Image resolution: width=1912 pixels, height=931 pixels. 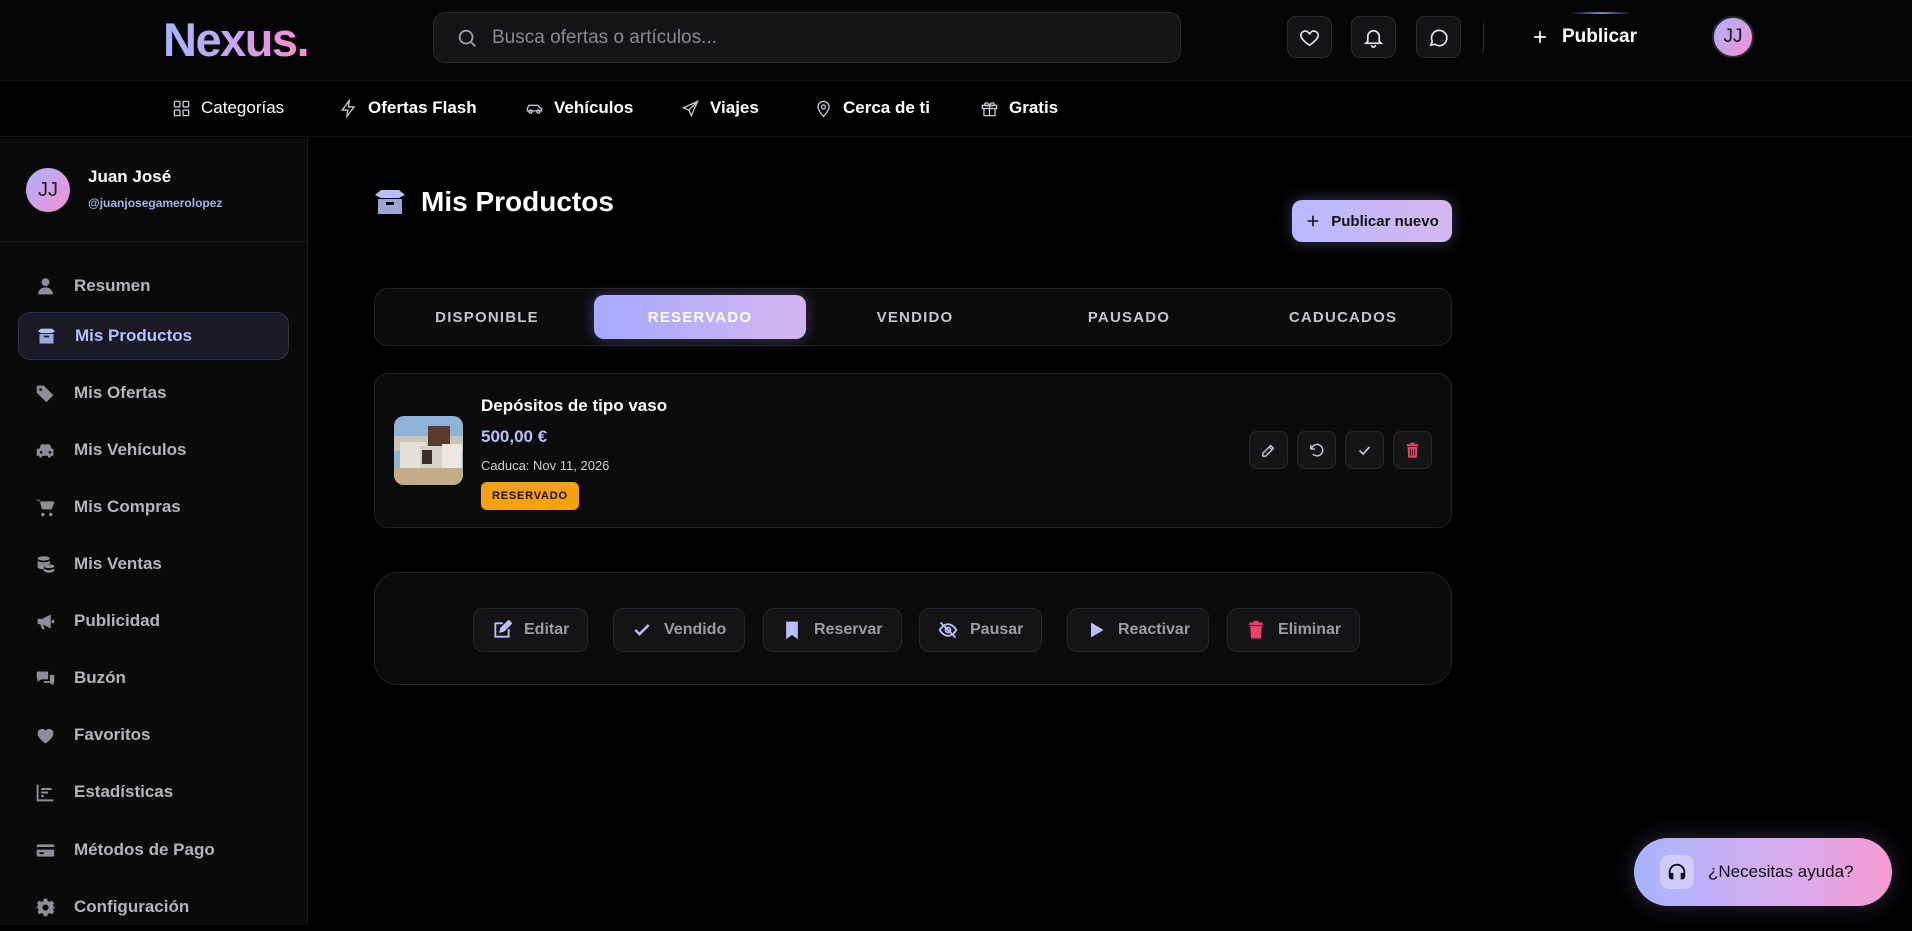 I want to click on sidebar-item-label: Mis Compras, so click(x=127, y=506).